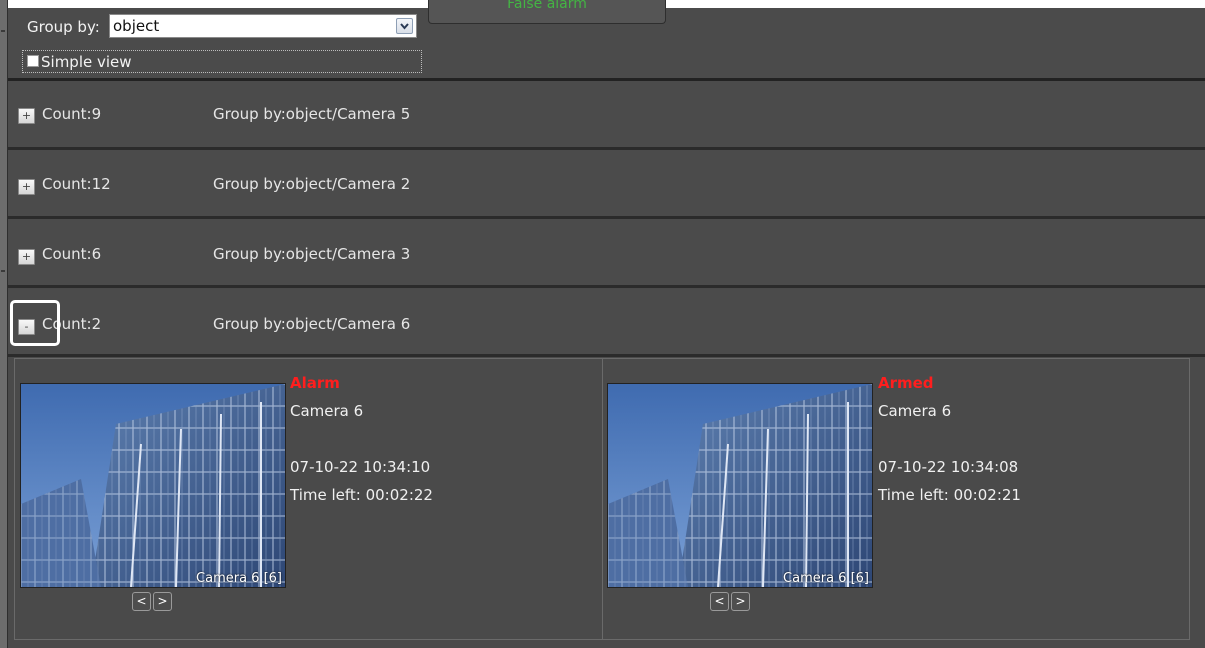 This screenshot has width=1205, height=648. I want to click on simple-view-label: Simple view, so click(86, 62).